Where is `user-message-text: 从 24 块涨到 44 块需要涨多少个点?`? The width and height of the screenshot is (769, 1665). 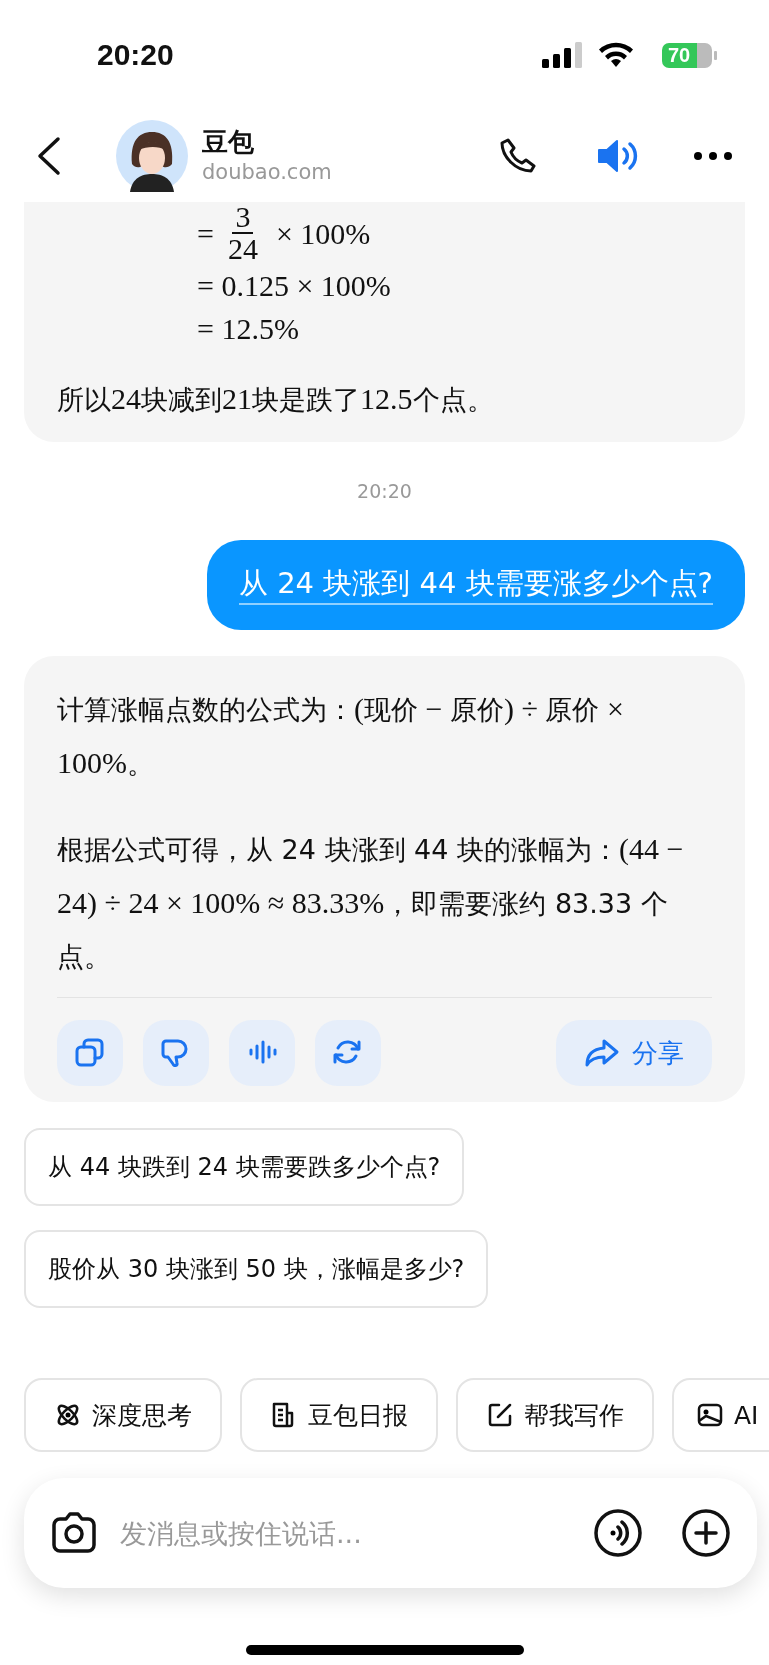 user-message-text: 从 24 块涨到 44 块需要涨多少个点? is located at coordinates (475, 585).